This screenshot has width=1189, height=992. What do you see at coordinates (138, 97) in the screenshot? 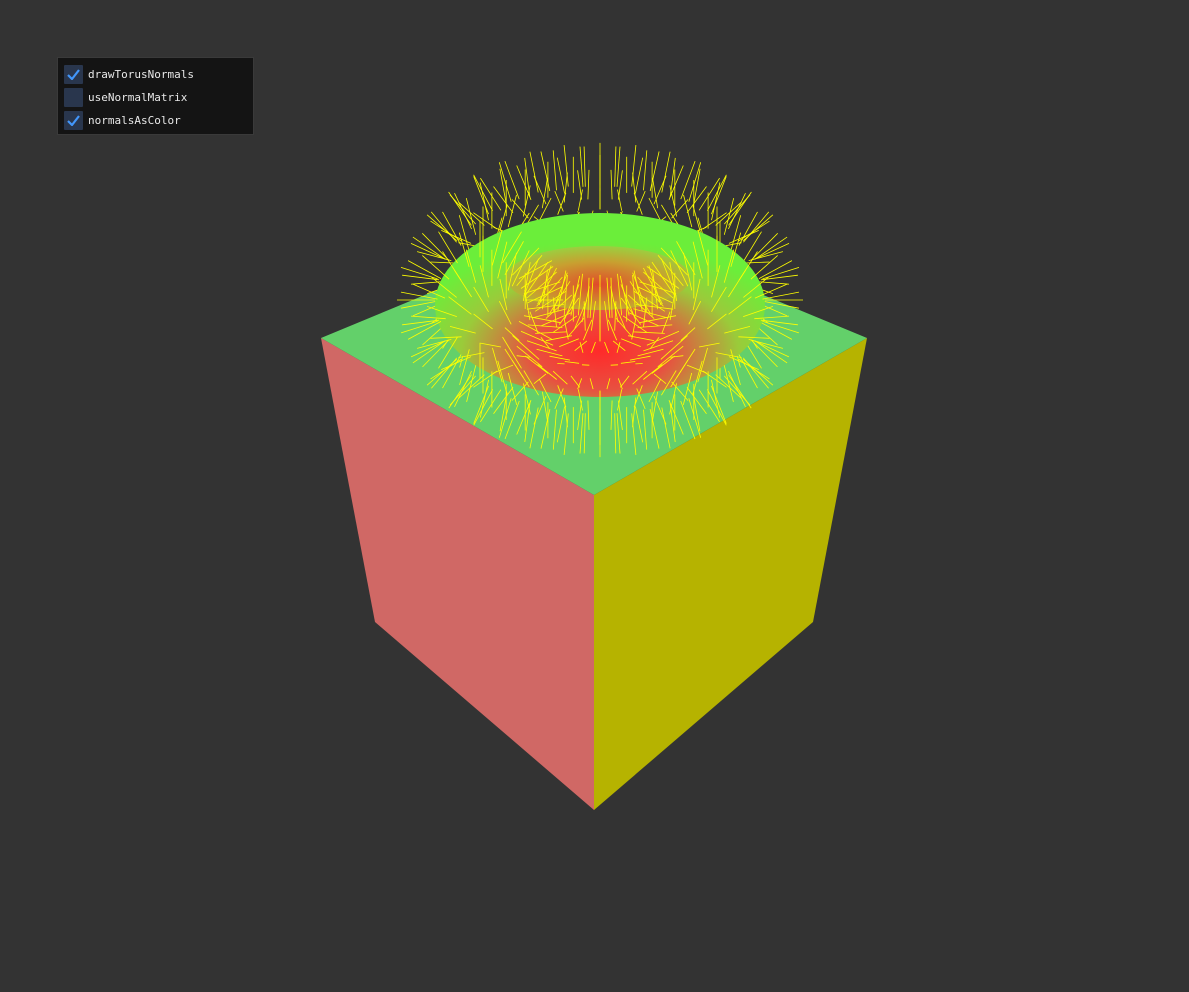
I see `option-label-use-normal-matrix: useNormalMatrix` at bounding box center [138, 97].